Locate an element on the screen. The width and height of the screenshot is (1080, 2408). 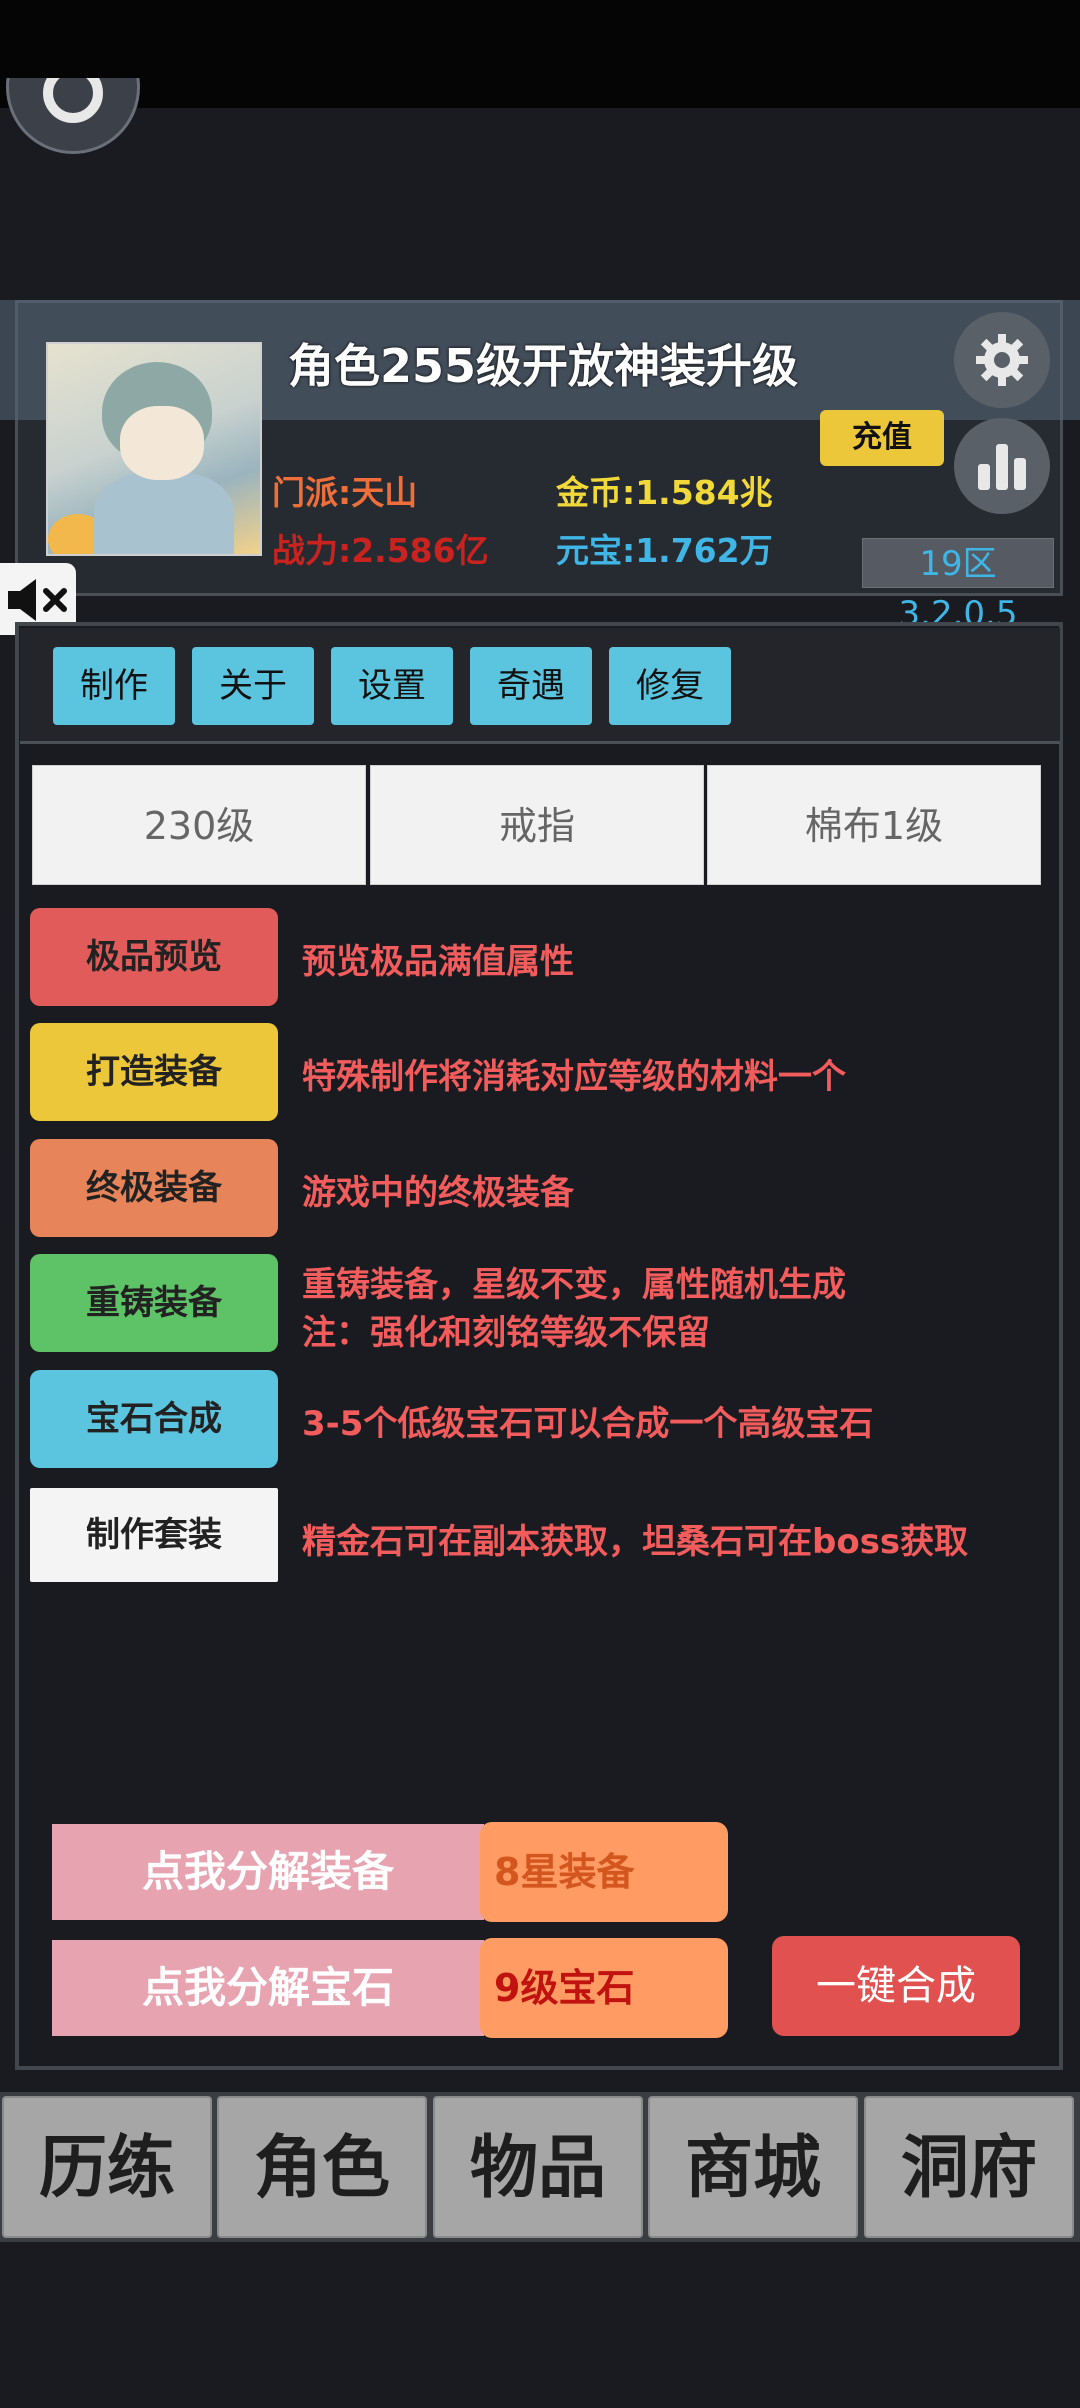
app-logo-icon is located at coordinates (73, 118).